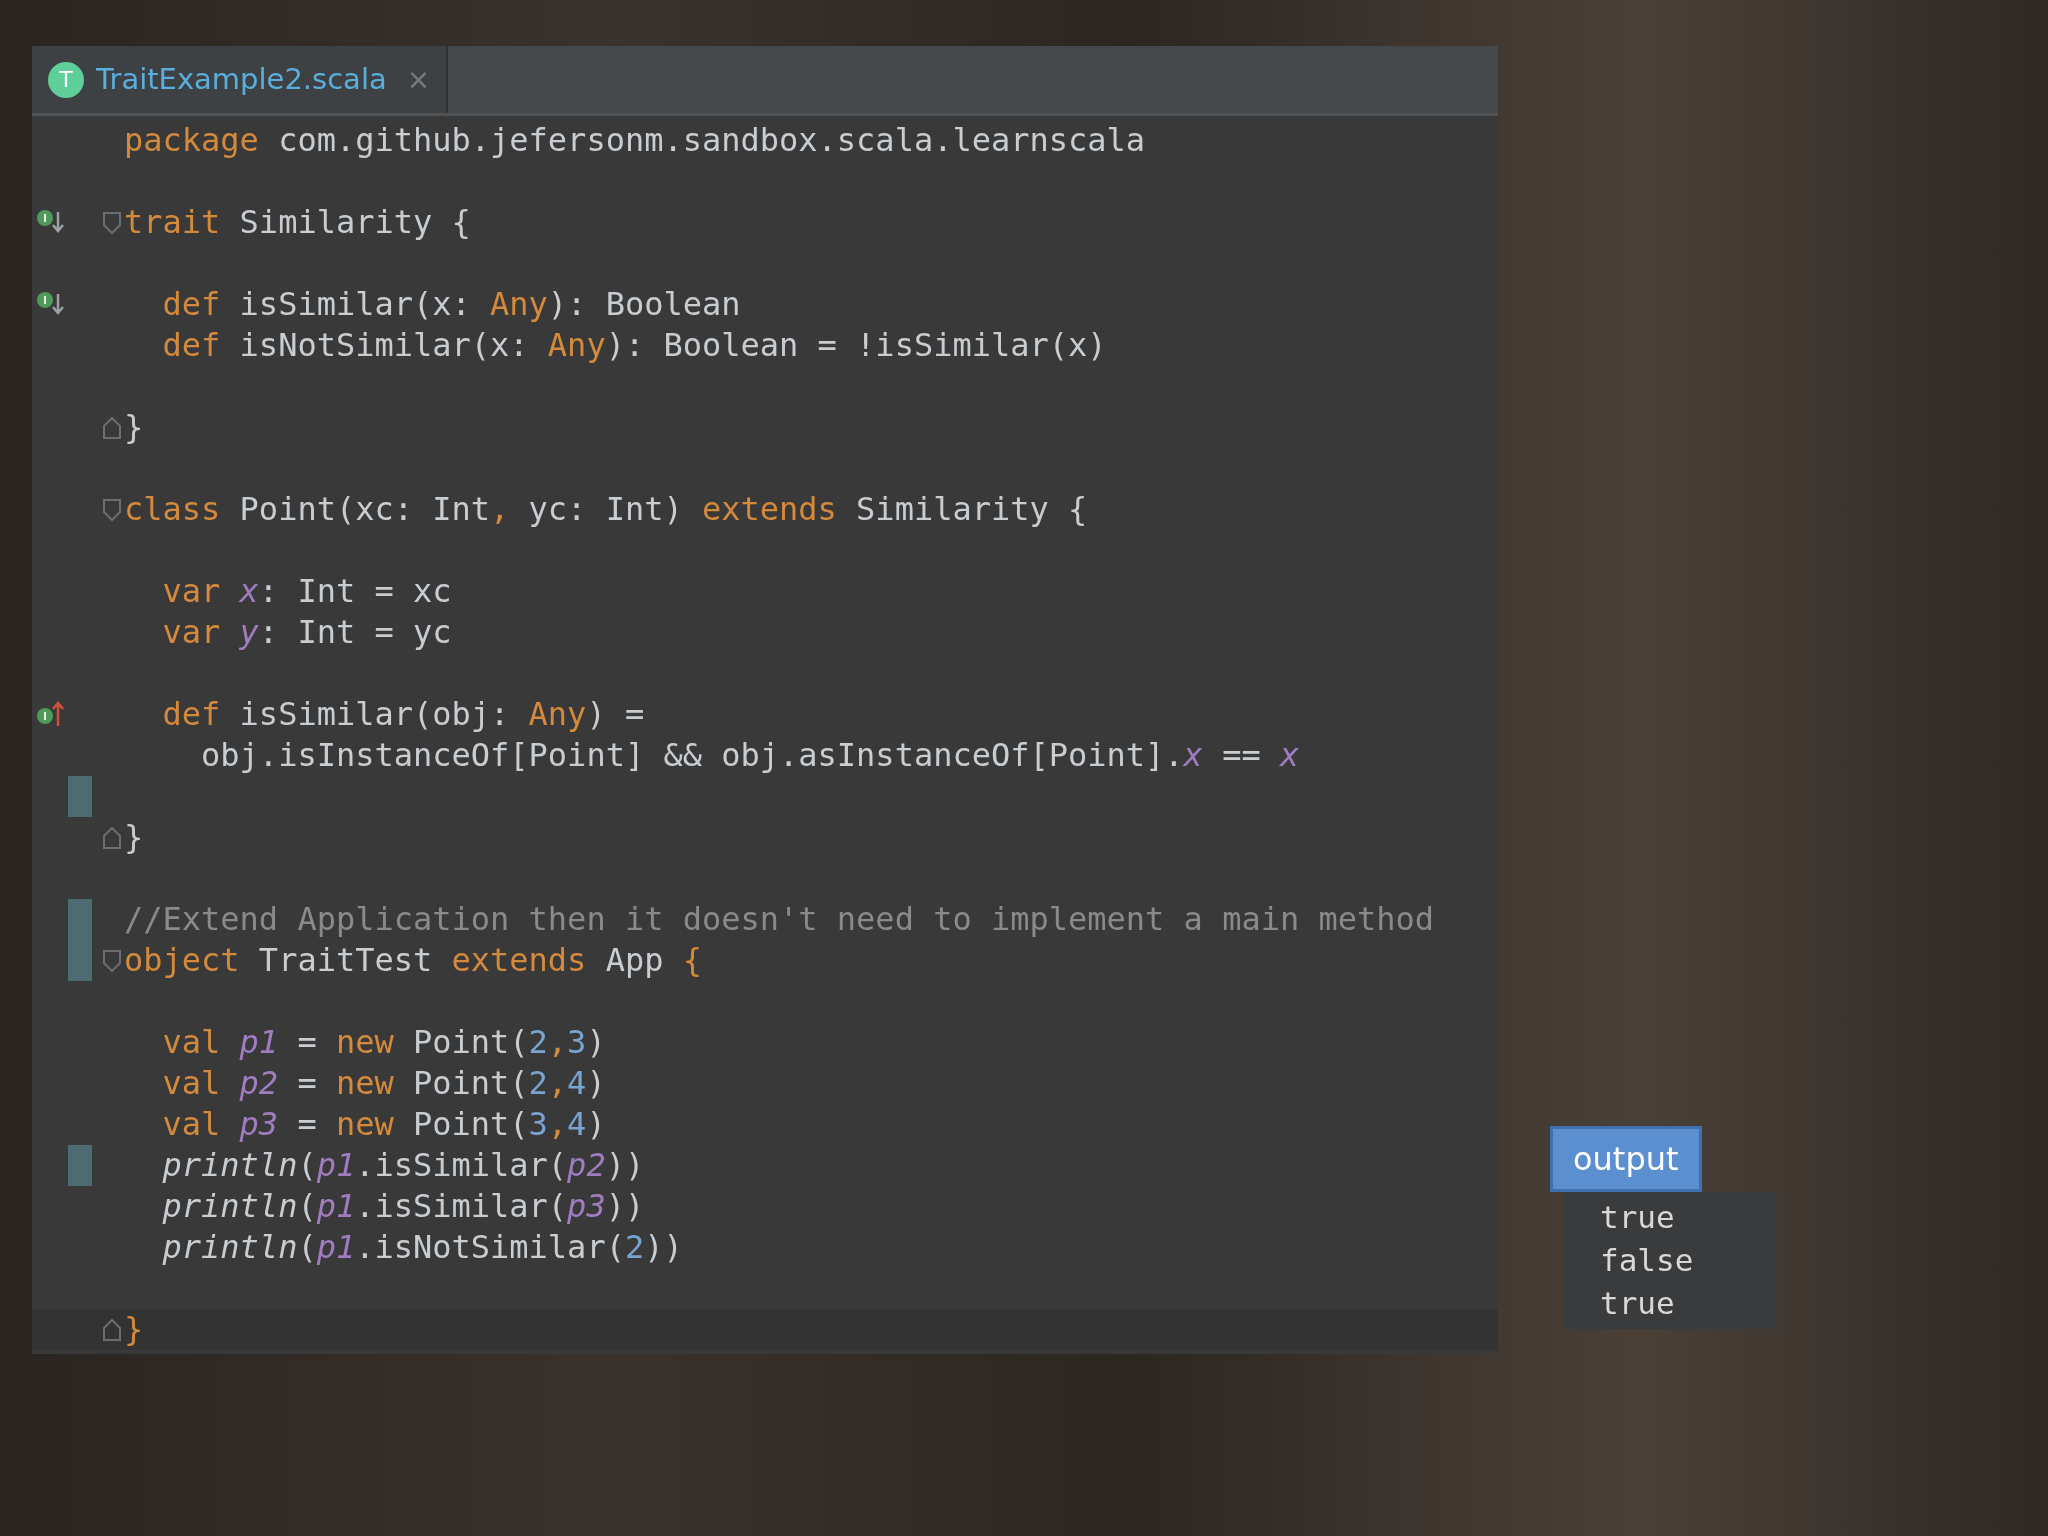 This screenshot has height=1536, width=2048. What do you see at coordinates (403, 714) in the screenshot?
I see `code-line: def isSimilar(obj: Any) =` at bounding box center [403, 714].